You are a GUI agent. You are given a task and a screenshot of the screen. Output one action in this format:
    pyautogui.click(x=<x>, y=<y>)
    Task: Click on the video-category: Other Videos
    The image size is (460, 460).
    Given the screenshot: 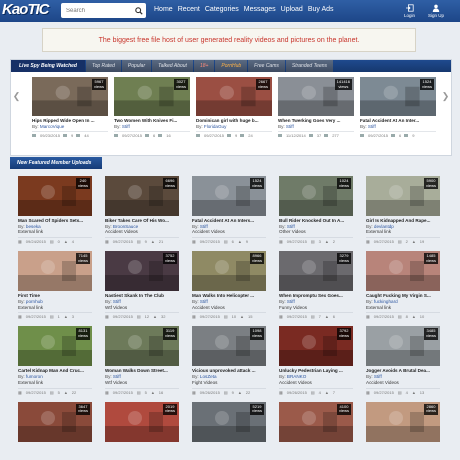 What is the action you would take?
    pyautogui.click(x=316, y=232)
    